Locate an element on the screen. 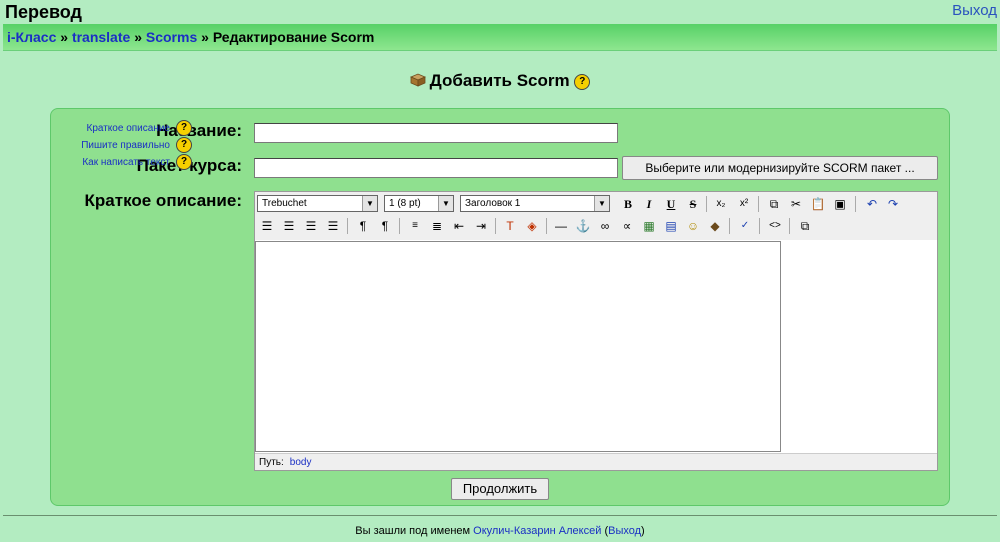 Image resolution: width=1000 pixels, height=542 pixels. page-title: Перевод is located at coordinates (43, 12).